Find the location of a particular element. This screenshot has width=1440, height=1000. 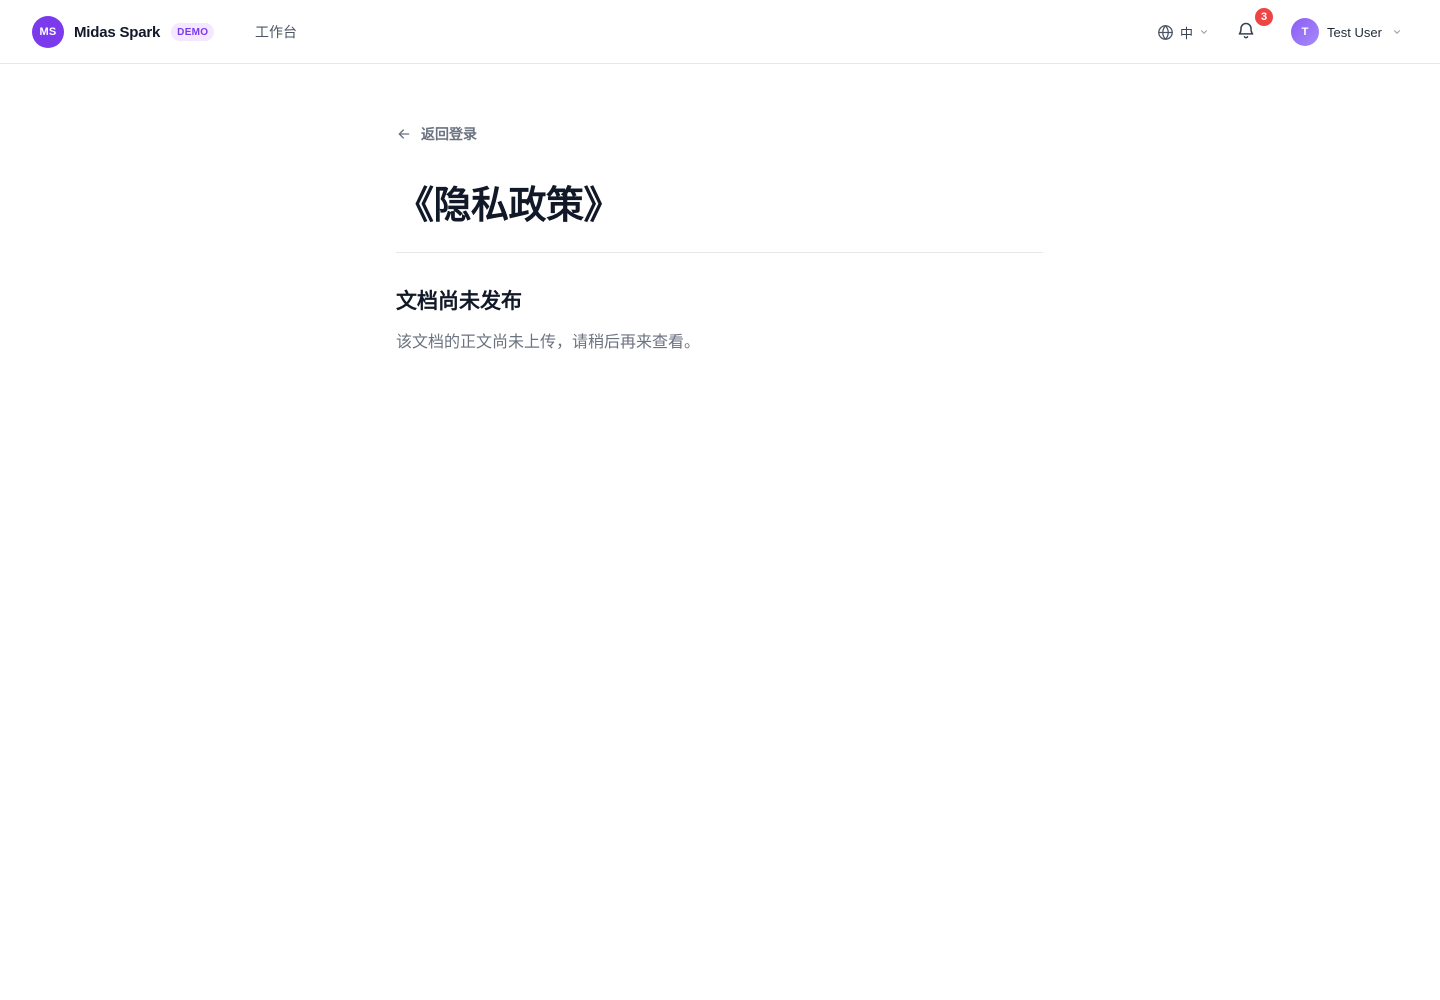

title-divider is located at coordinates (719, 252).